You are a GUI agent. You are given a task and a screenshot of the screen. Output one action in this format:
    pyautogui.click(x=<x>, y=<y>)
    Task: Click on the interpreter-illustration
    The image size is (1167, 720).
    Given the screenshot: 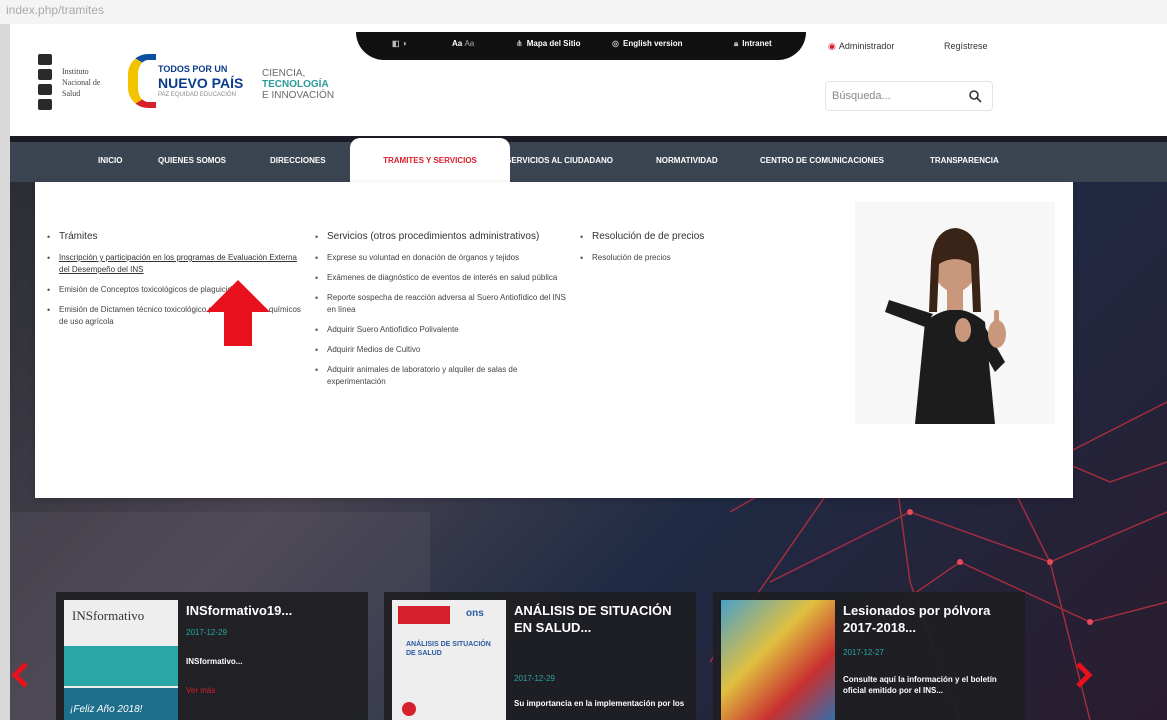 What is the action you would take?
    pyautogui.click(x=945, y=326)
    